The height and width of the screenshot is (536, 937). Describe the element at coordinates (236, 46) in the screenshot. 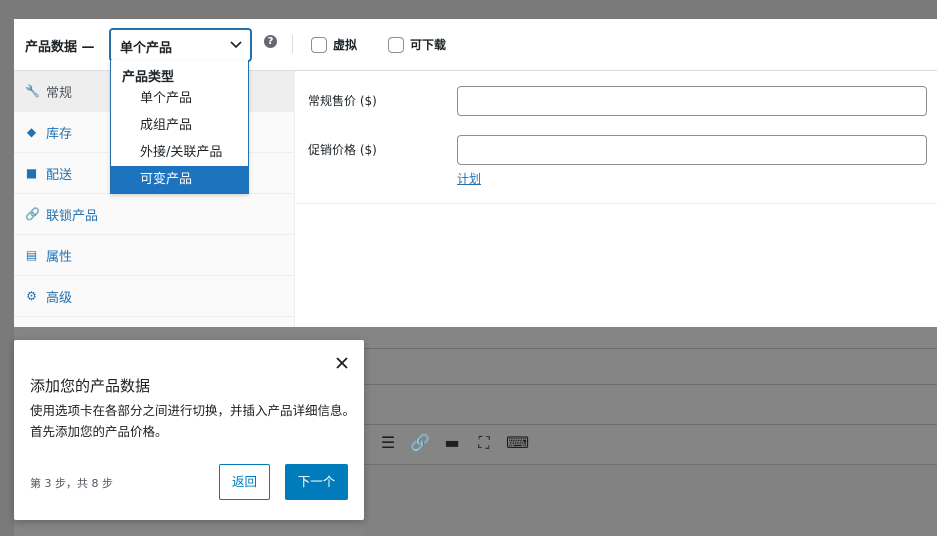

I see `chevron-down-icon` at that location.